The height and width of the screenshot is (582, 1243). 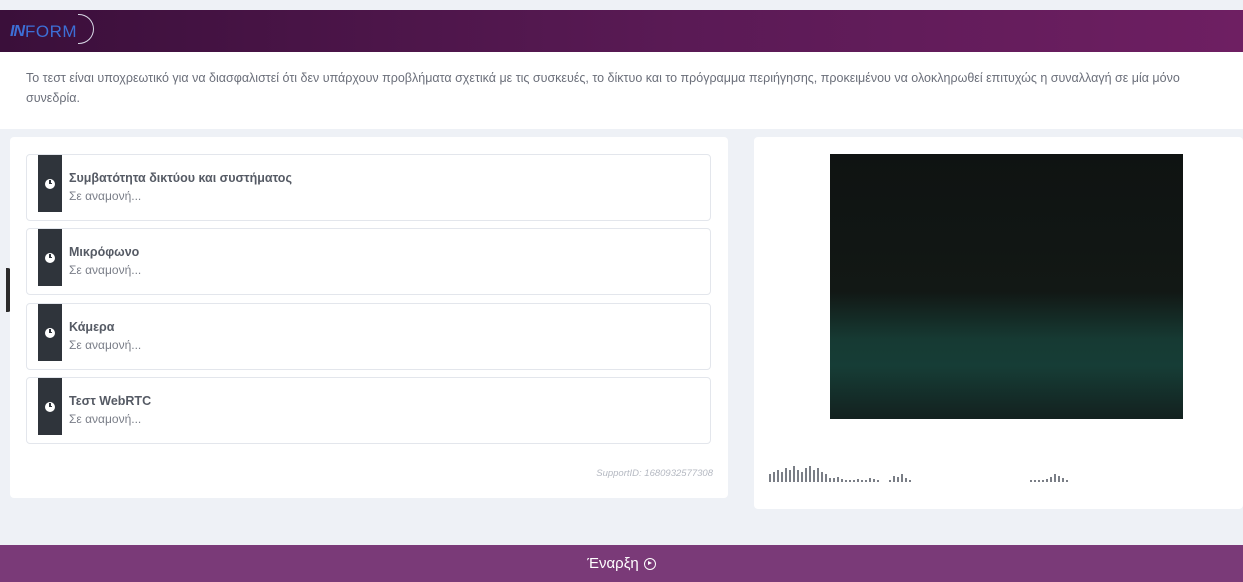 What do you see at coordinates (1049, 471) in the screenshot?
I see `audio-level-meter-right` at bounding box center [1049, 471].